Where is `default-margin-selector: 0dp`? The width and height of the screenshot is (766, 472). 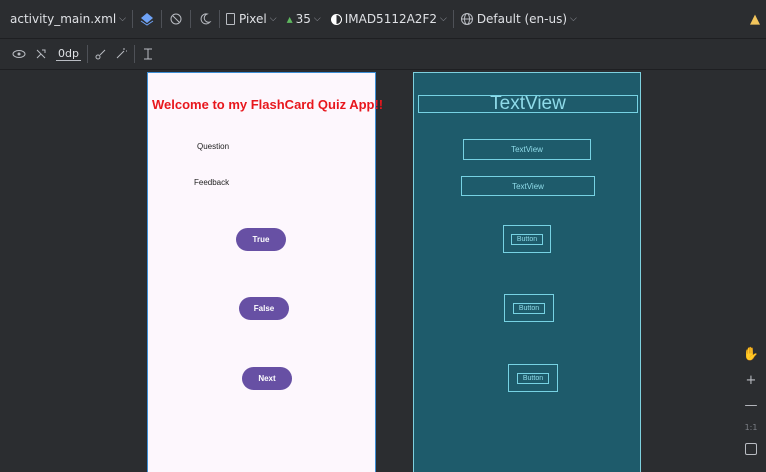
default-margin-selector: 0dp is located at coordinates (68, 54).